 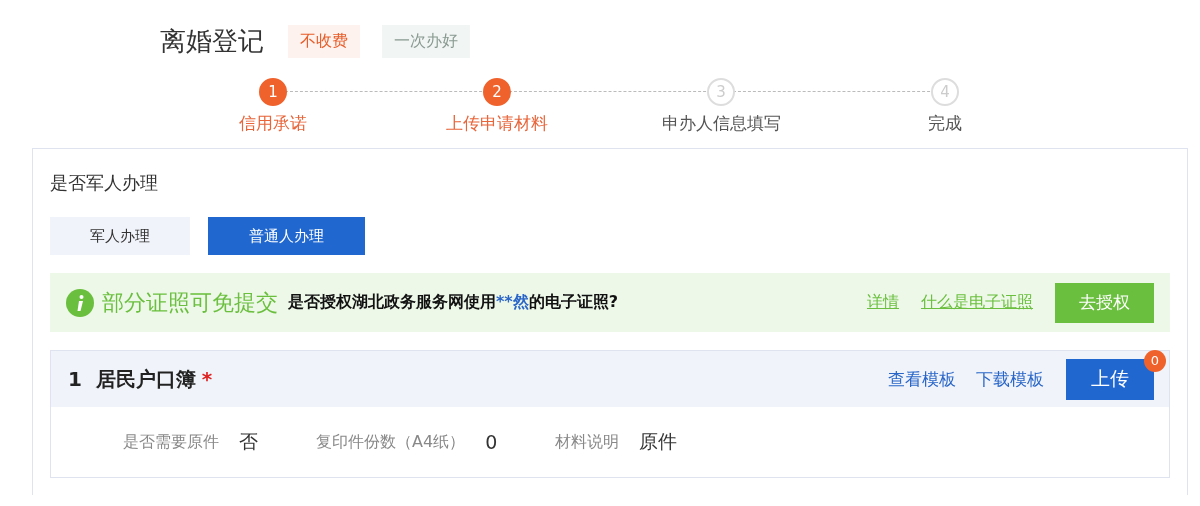 I want to click on notice-question: 是否授权湖北政务服务网使用**然的电子证照?, so click(x=453, y=302).